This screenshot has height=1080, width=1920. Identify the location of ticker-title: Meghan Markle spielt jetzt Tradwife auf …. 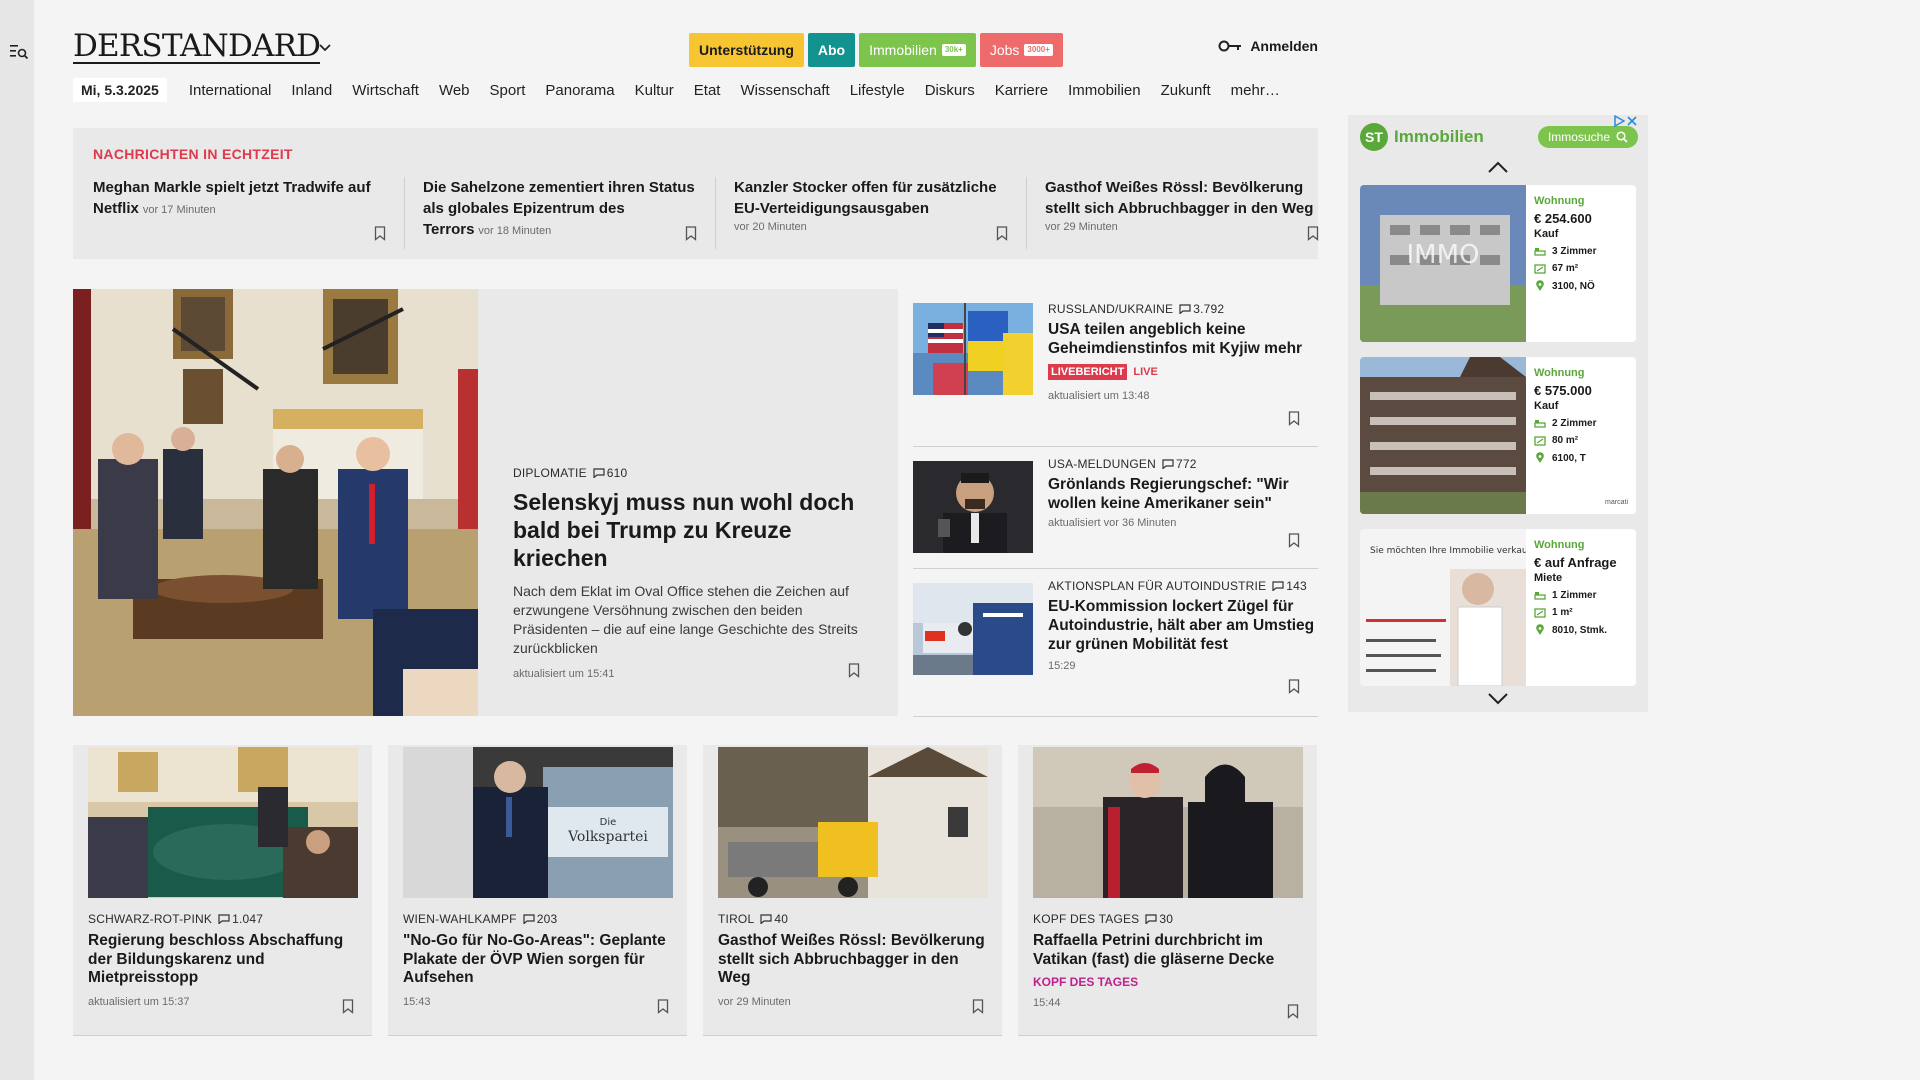
(232, 198).